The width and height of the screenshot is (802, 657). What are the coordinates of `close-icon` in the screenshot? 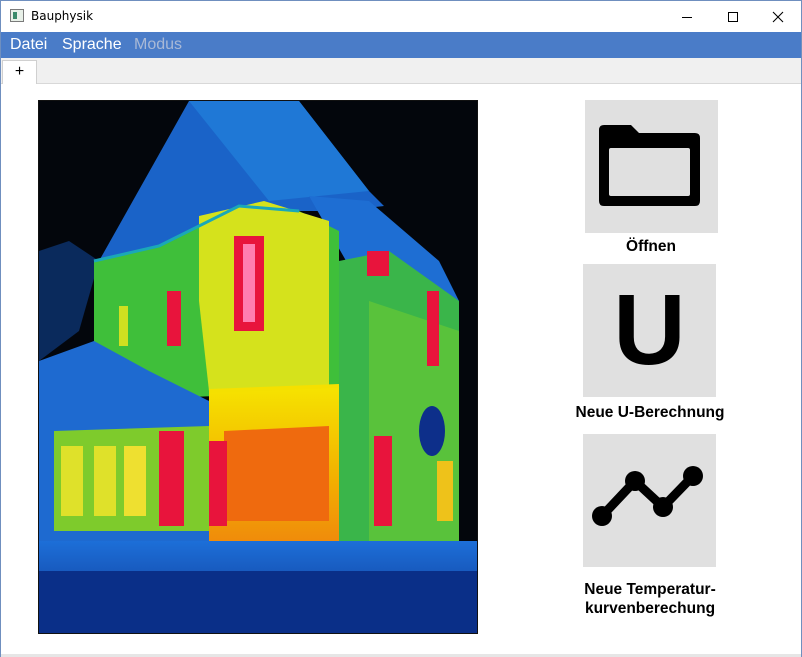 It's located at (778, 16).